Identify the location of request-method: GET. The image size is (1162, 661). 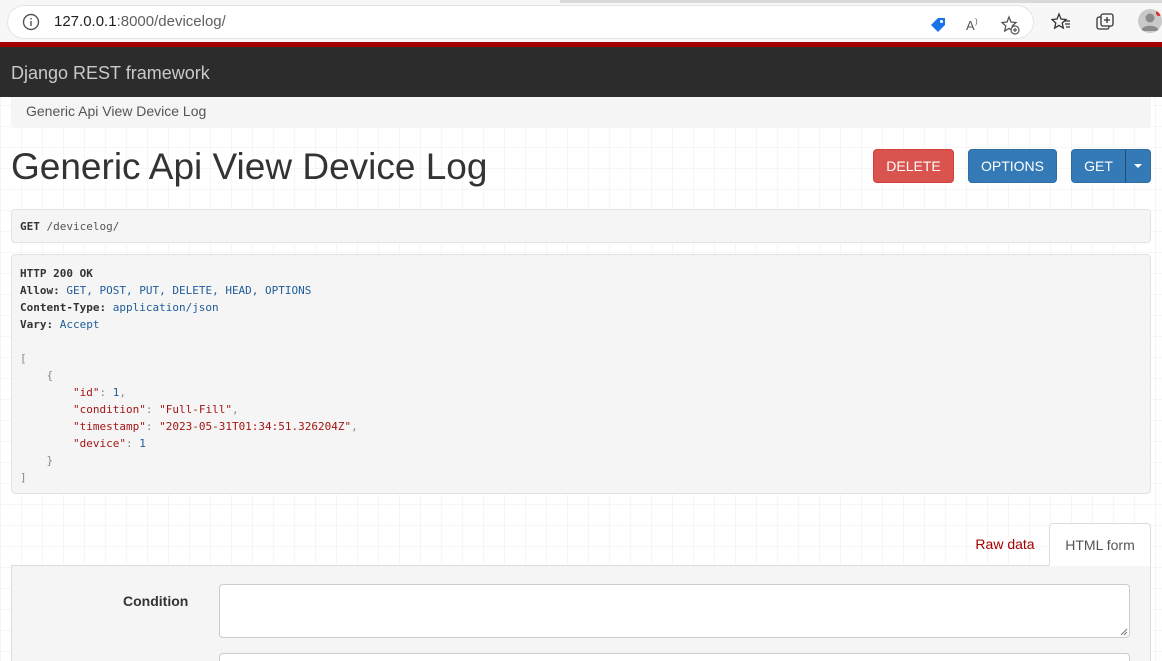
(30, 226).